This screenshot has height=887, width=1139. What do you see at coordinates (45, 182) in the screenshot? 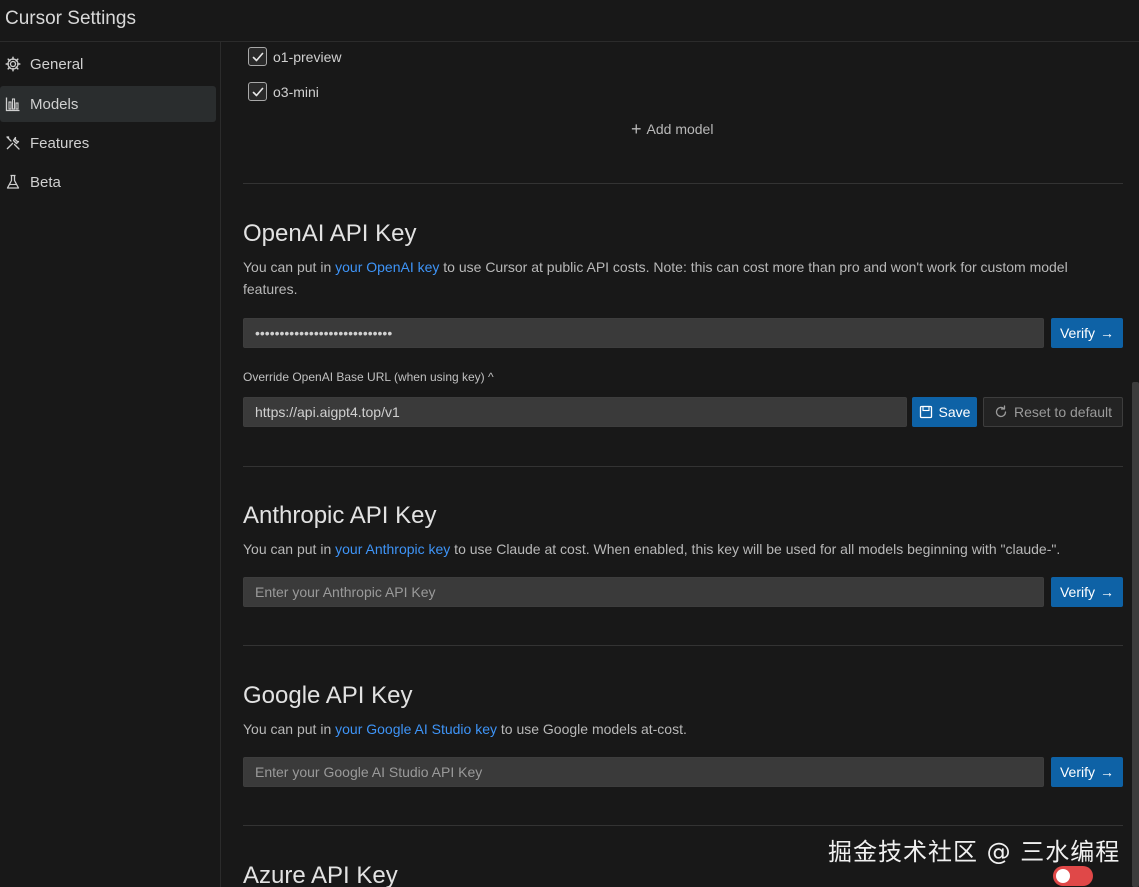
I see `sidebar-item-label: Beta` at bounding box center [45, 182].